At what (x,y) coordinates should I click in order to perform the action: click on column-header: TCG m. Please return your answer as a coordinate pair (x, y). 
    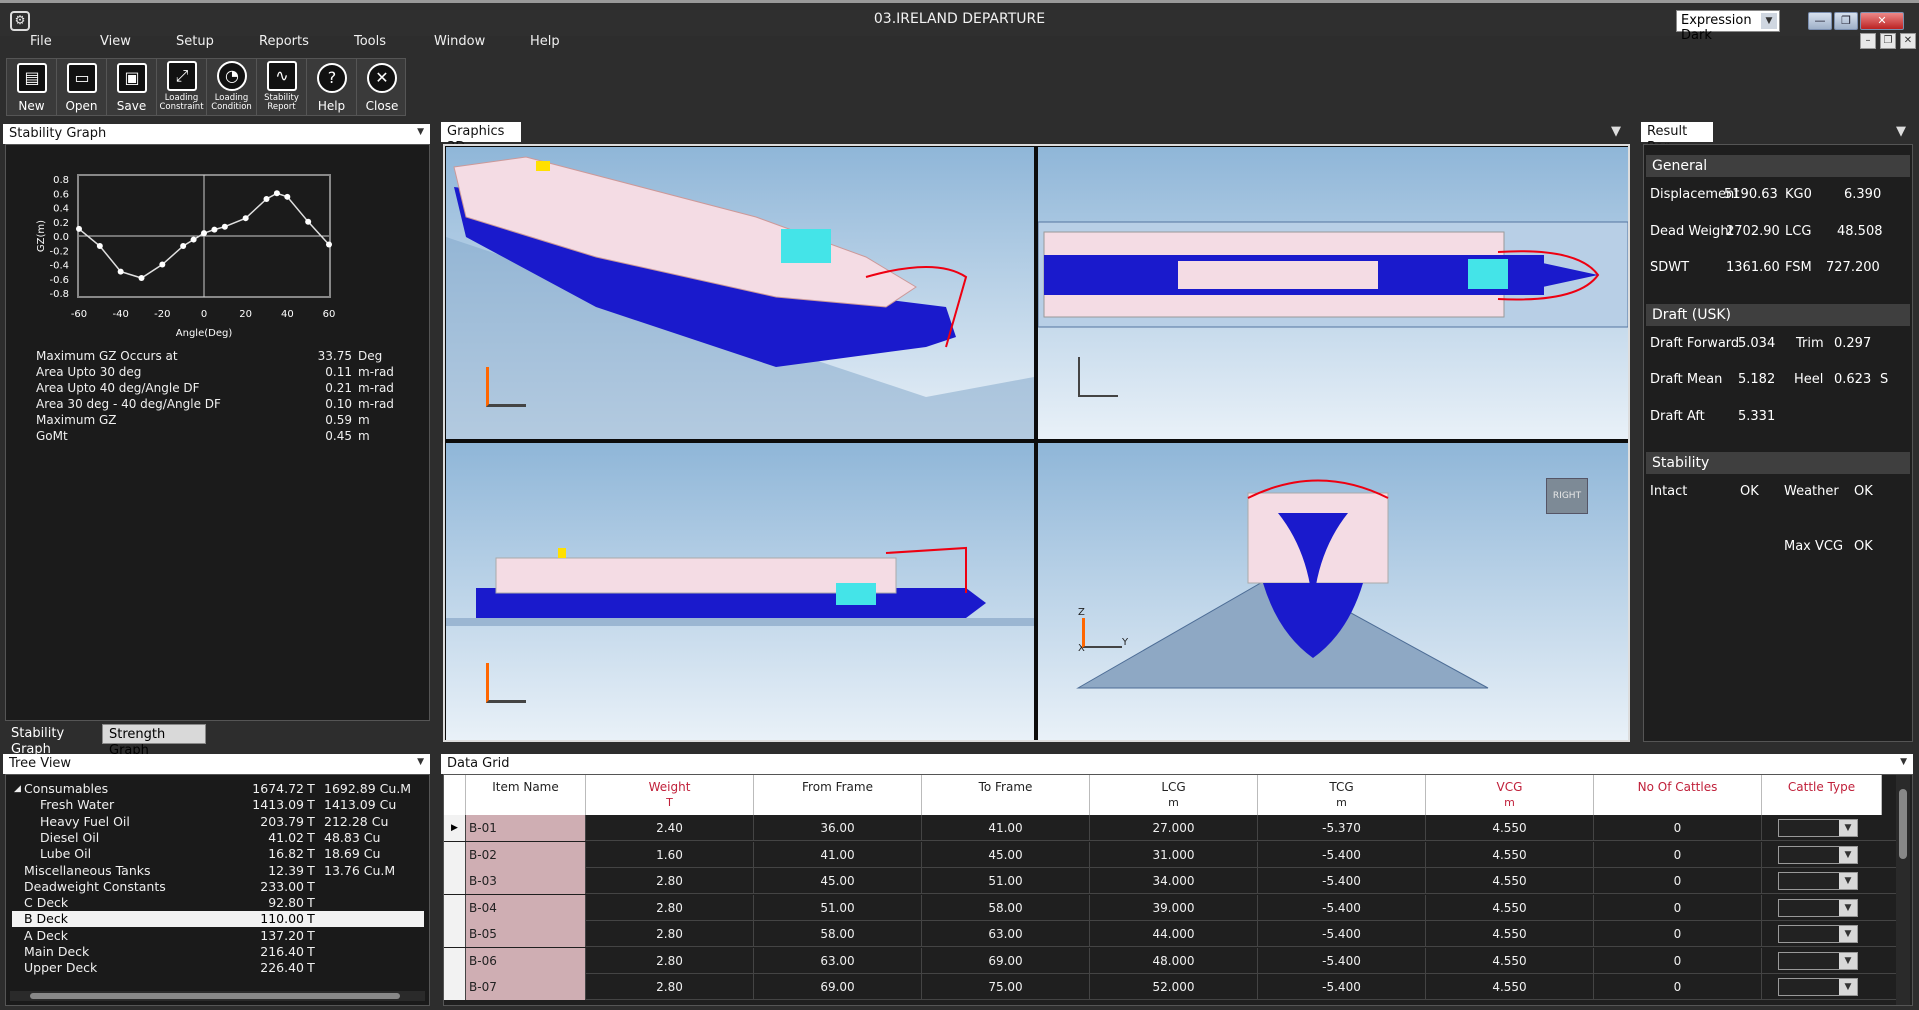
    Looking at the image, I should click on (1342, 795).